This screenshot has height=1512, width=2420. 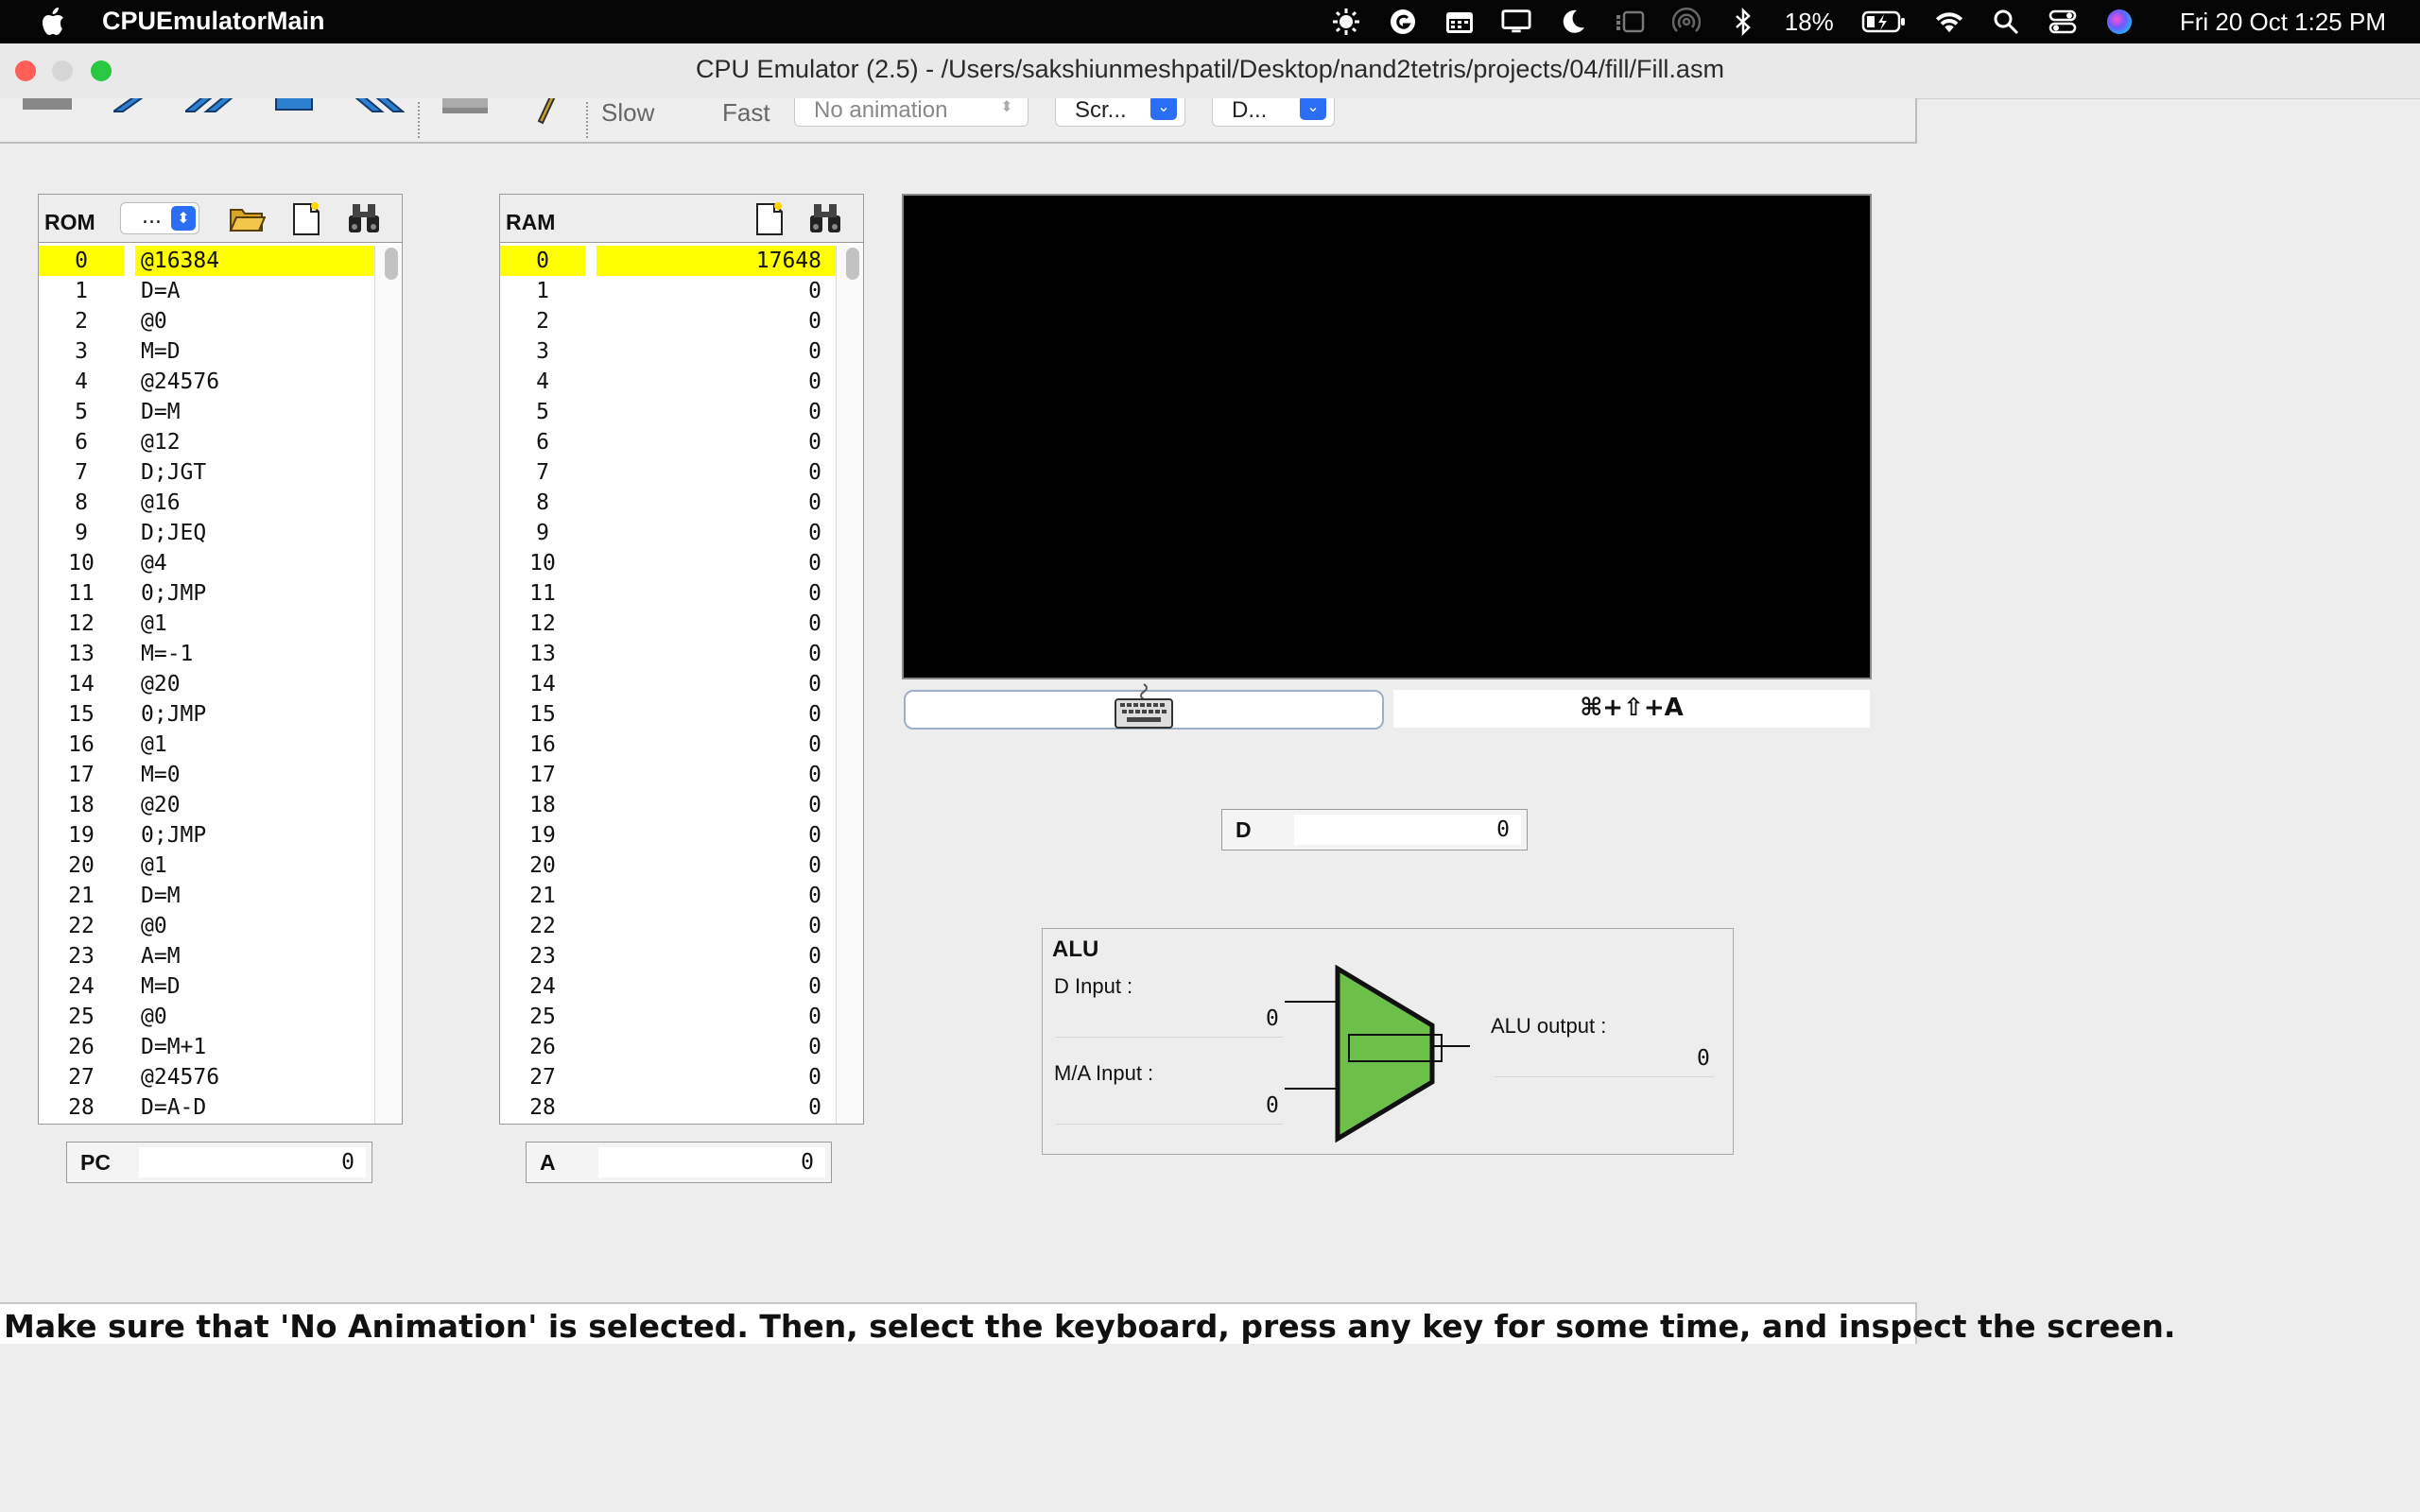 What do you see at coordinates (207, 1017) in the screenshot?
I see `rom-row: 25 @0` at bounding box center [207, 1017].